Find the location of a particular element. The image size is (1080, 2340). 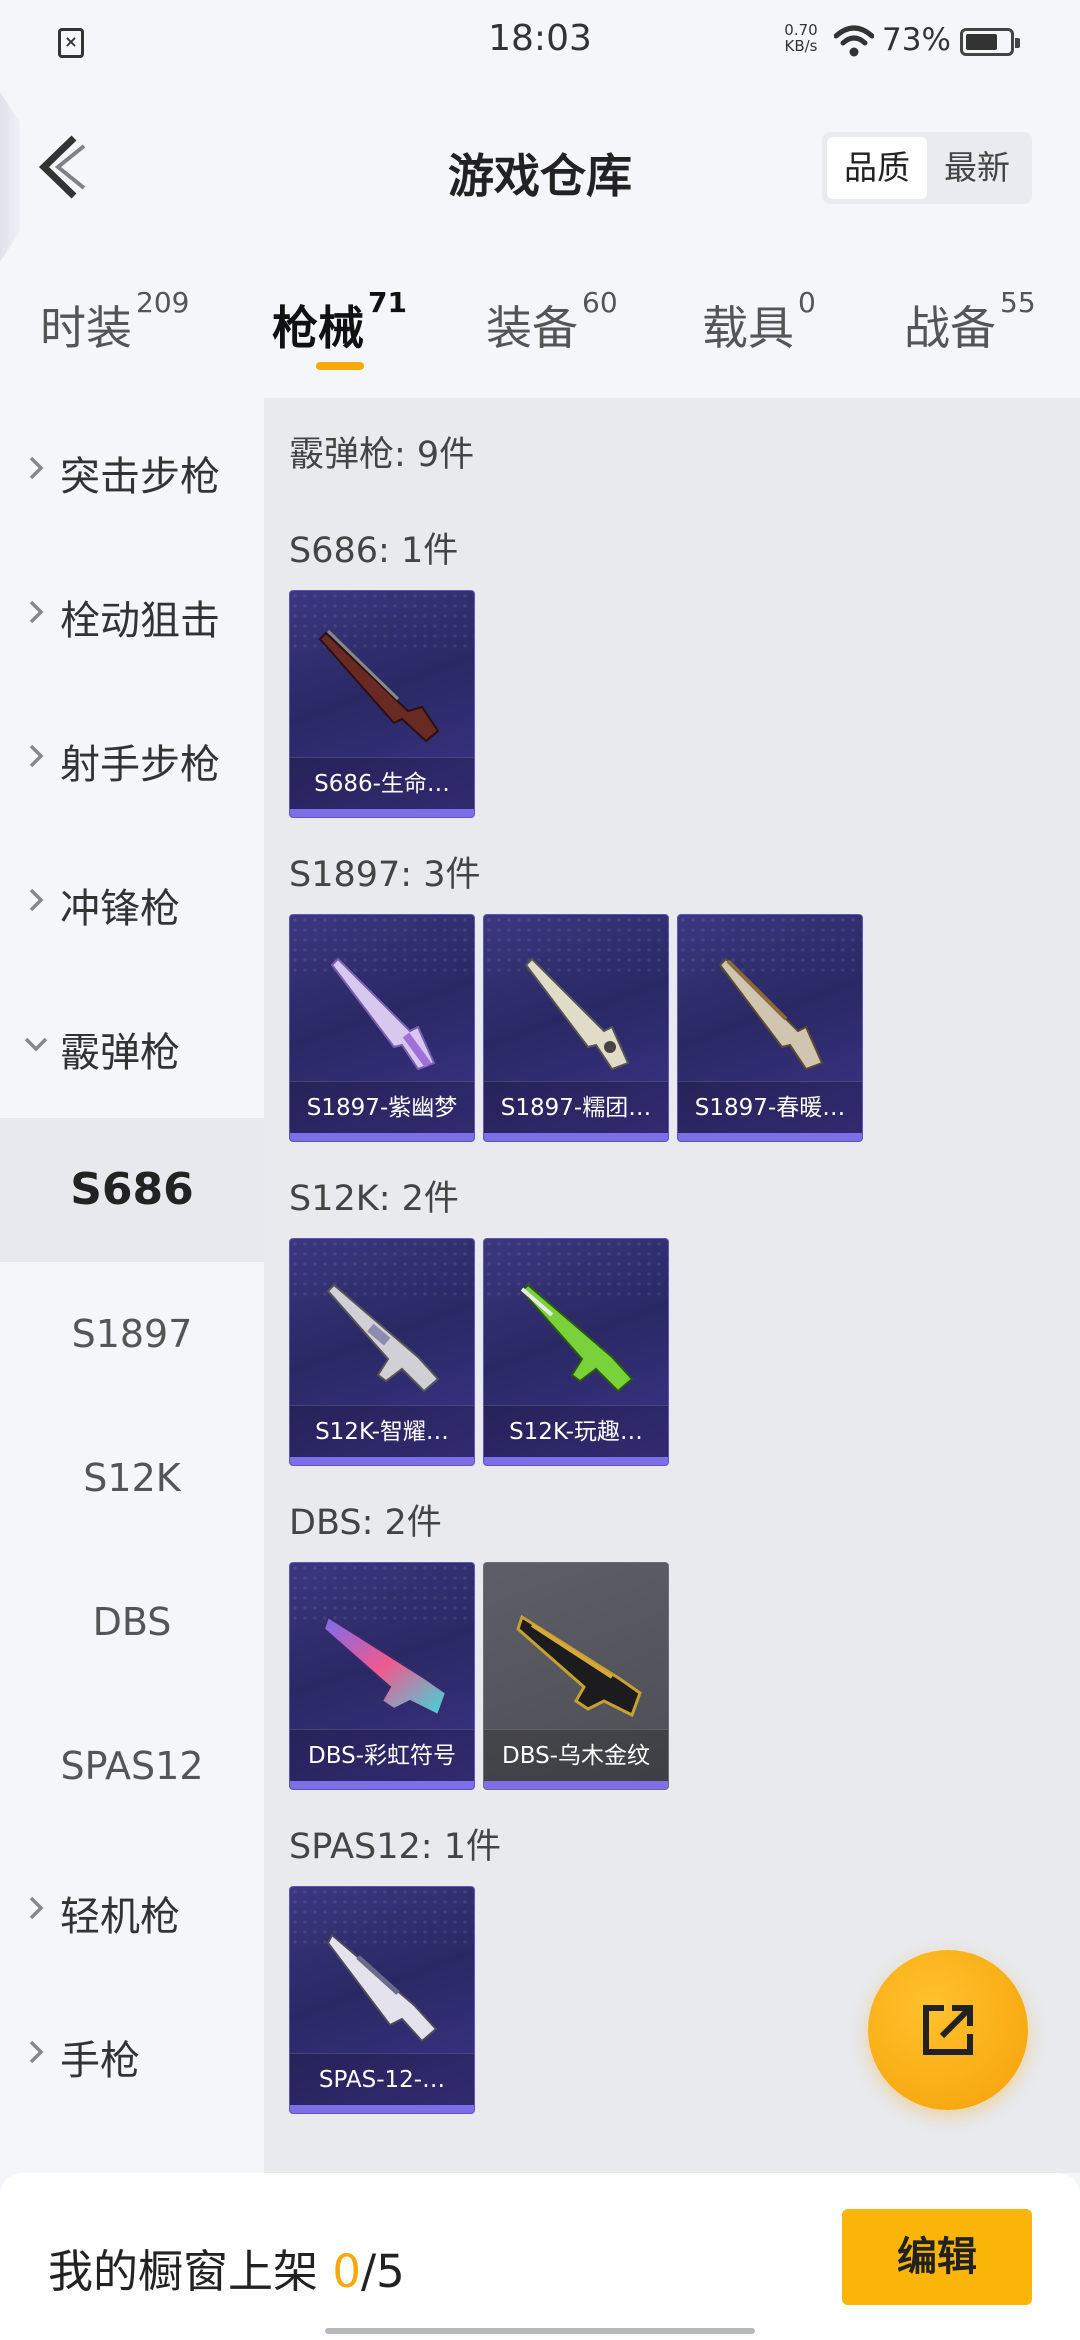

group-title: S686: 1件 is located at coordinates (374, 551).